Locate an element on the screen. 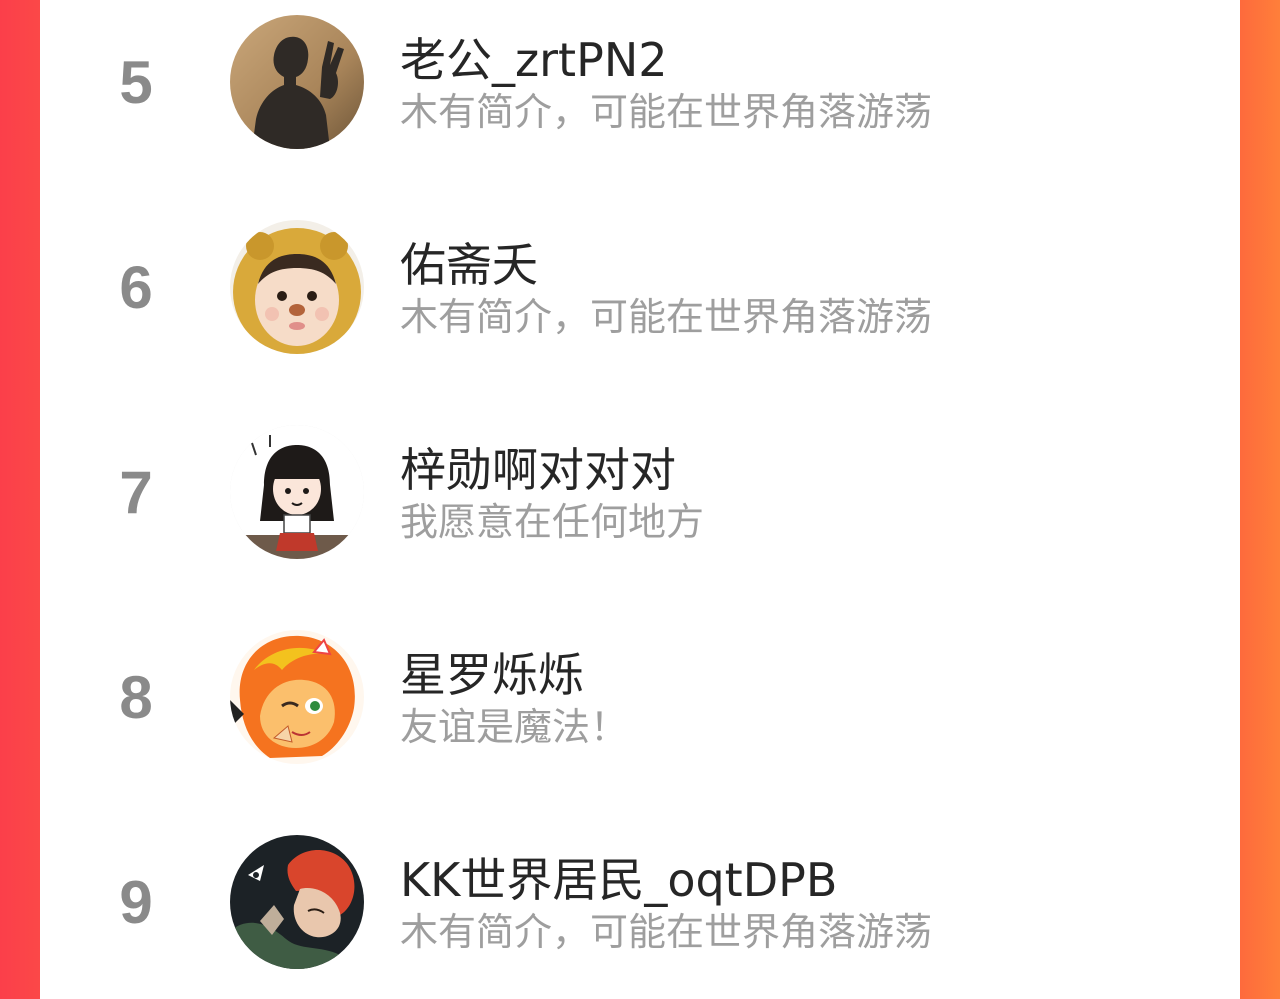  rank-number: 8 is located at coordinates (136, 697).